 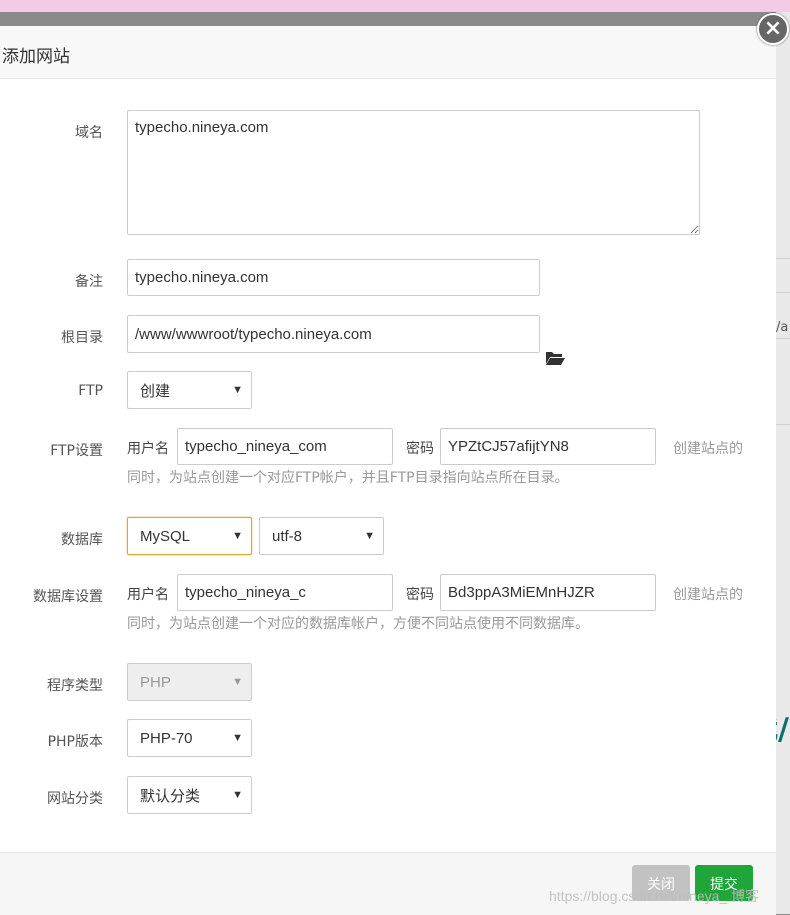 What do you see at coordinates (521, 592) in the screenshot?
I see `db-pass-value: Bd3ppA3MiEMnHJZR` at bounding box center [521, 592].